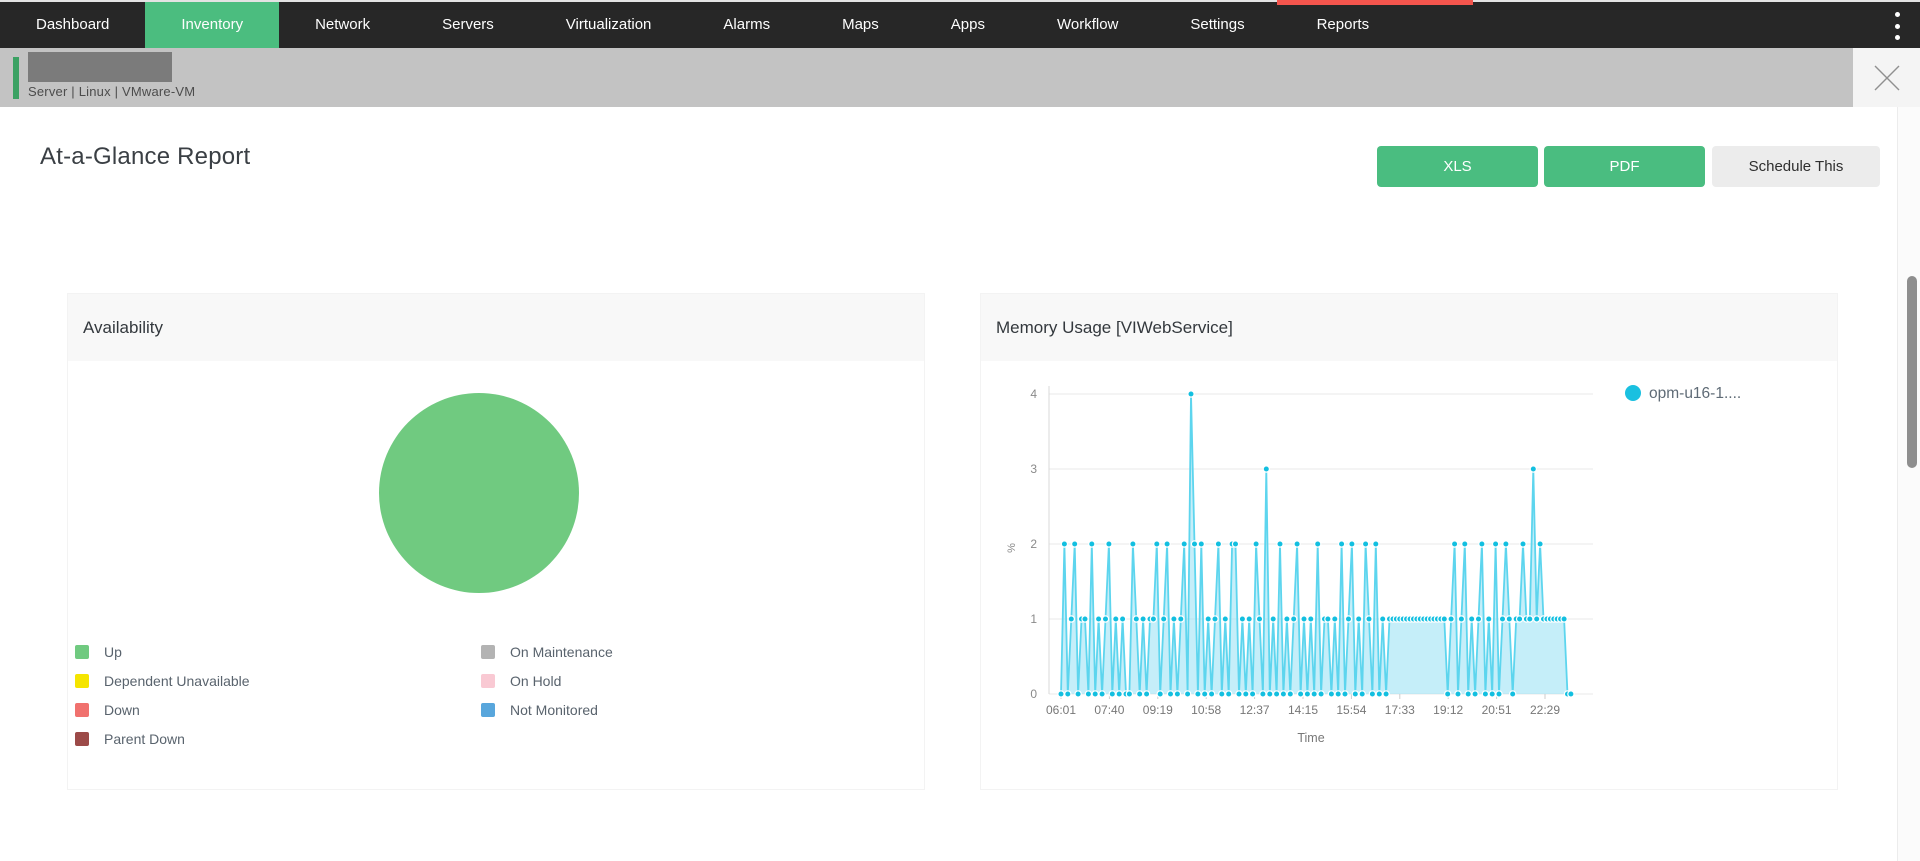  What do you see at coordinates (496, 327) in the screenshot?
I see `availability-panel-header: Availability` at bounding box center [496, 327].